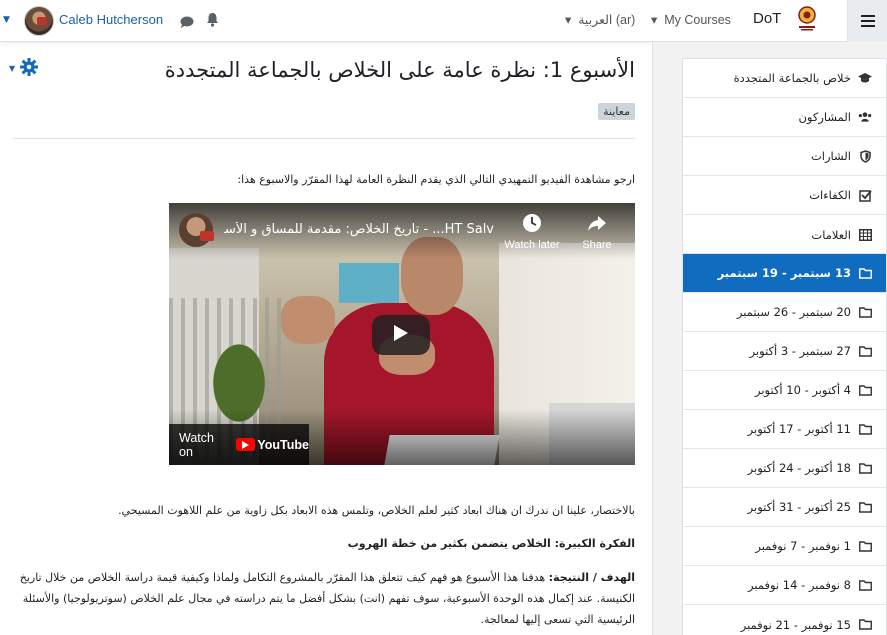  Describe the element at coordinates (597, 226) in the screenshot. I see `share-icon` at that location.